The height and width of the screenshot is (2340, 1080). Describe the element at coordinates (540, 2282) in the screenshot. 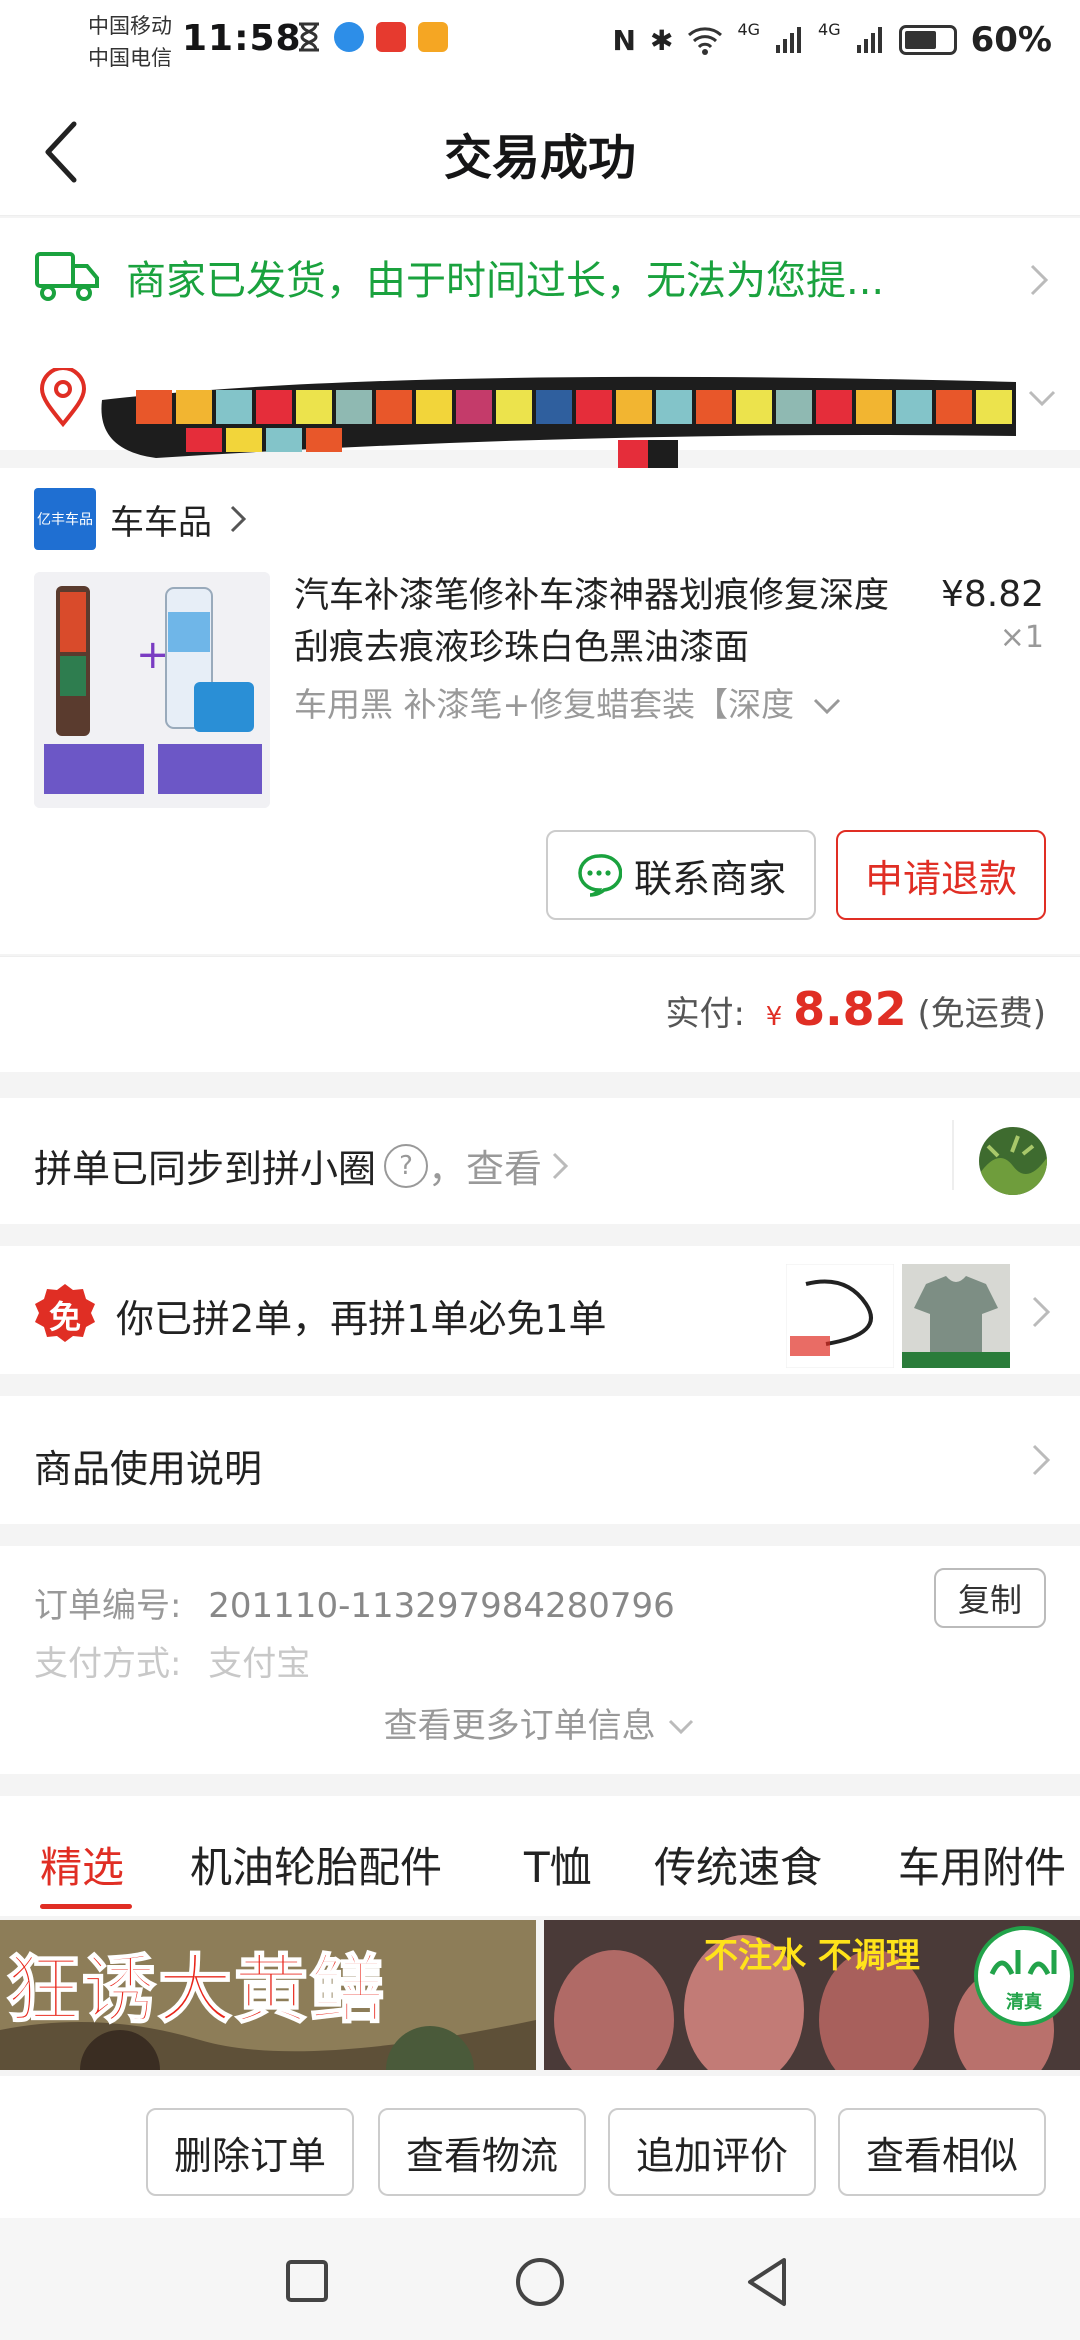

I see `home-icon` at that location.